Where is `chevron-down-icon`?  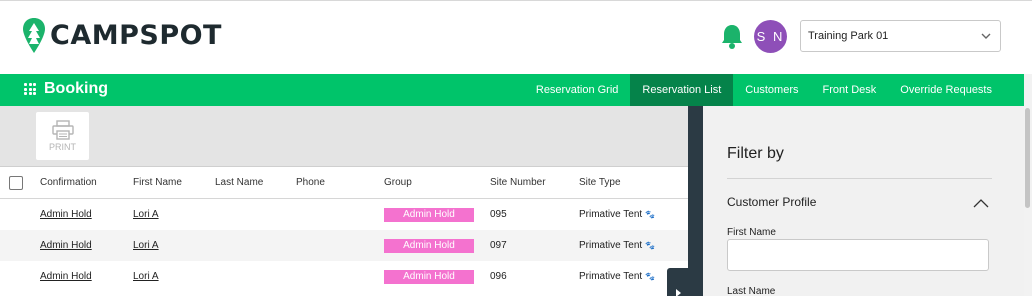
chevron-down-icon is located at coordinates (986, 36).